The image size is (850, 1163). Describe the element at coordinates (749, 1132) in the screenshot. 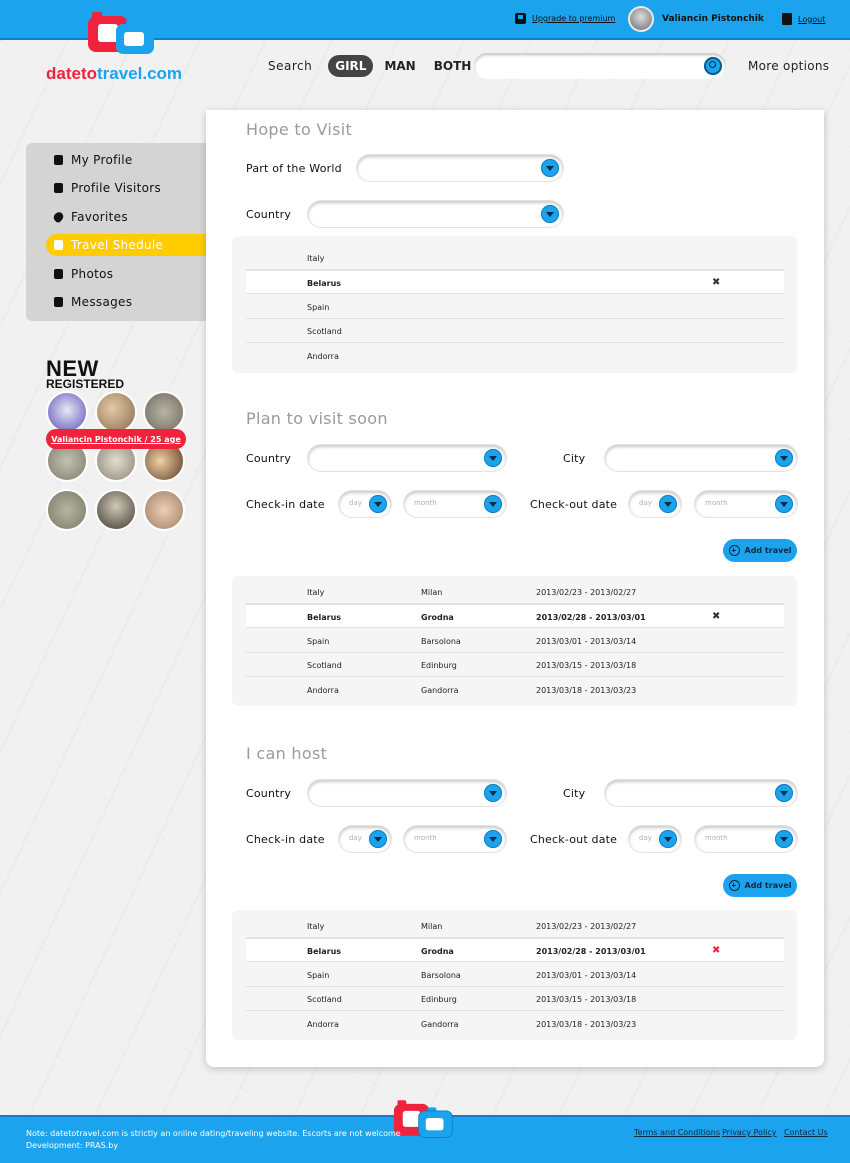

I see `privacy-link: Privacy Policy` at that location.